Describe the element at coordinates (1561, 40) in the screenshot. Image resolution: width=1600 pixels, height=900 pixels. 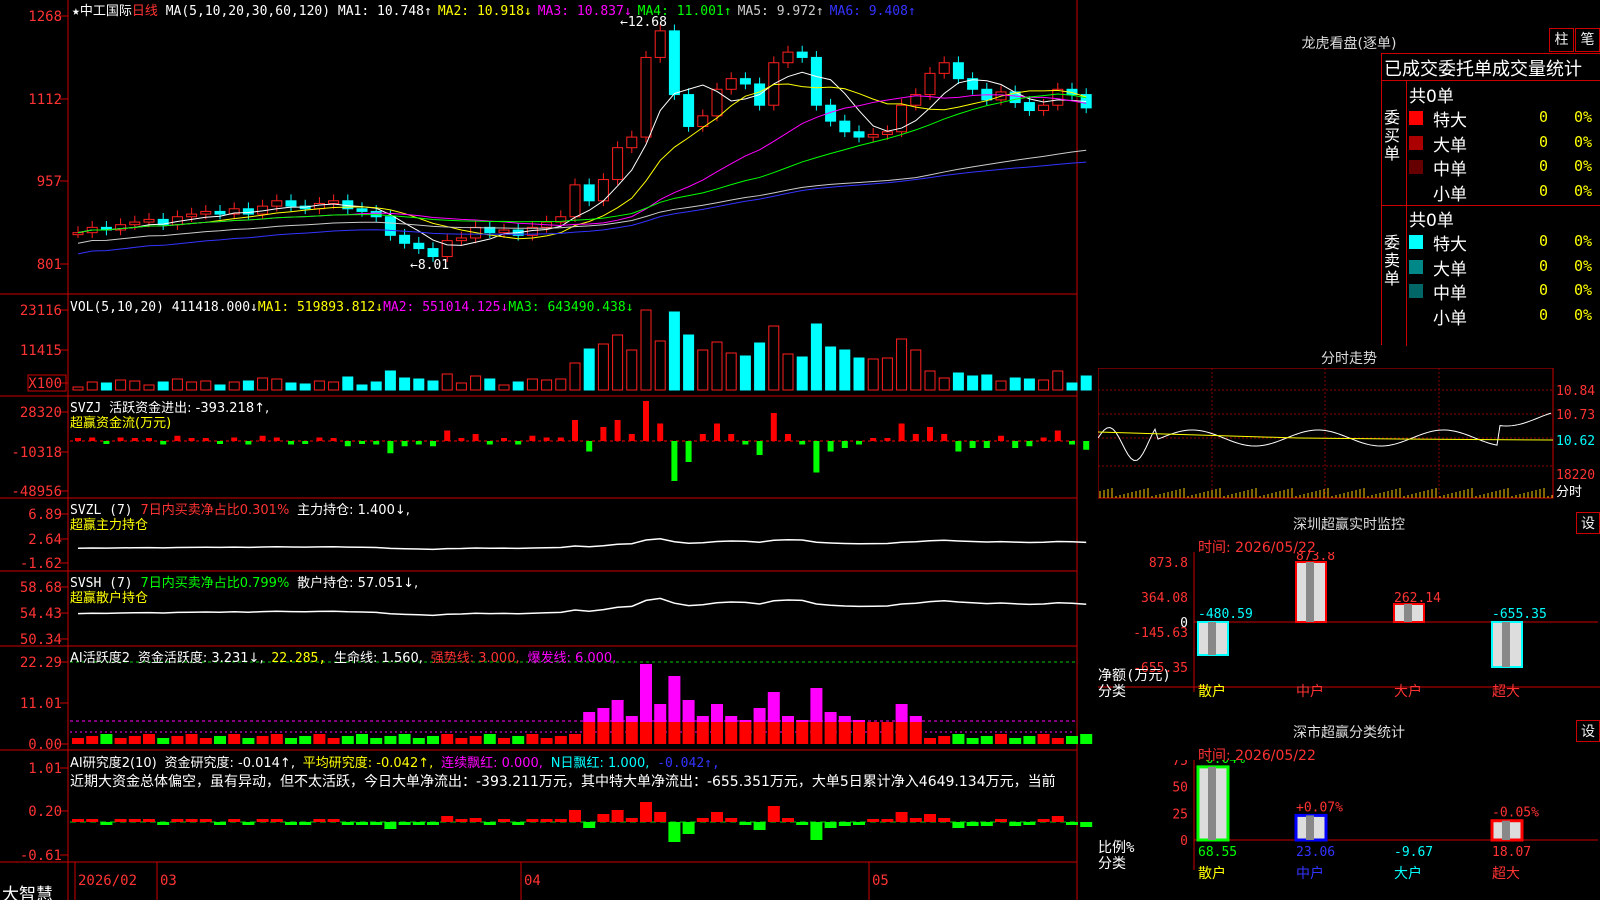
I see `column-view-button: 柱` at that location.